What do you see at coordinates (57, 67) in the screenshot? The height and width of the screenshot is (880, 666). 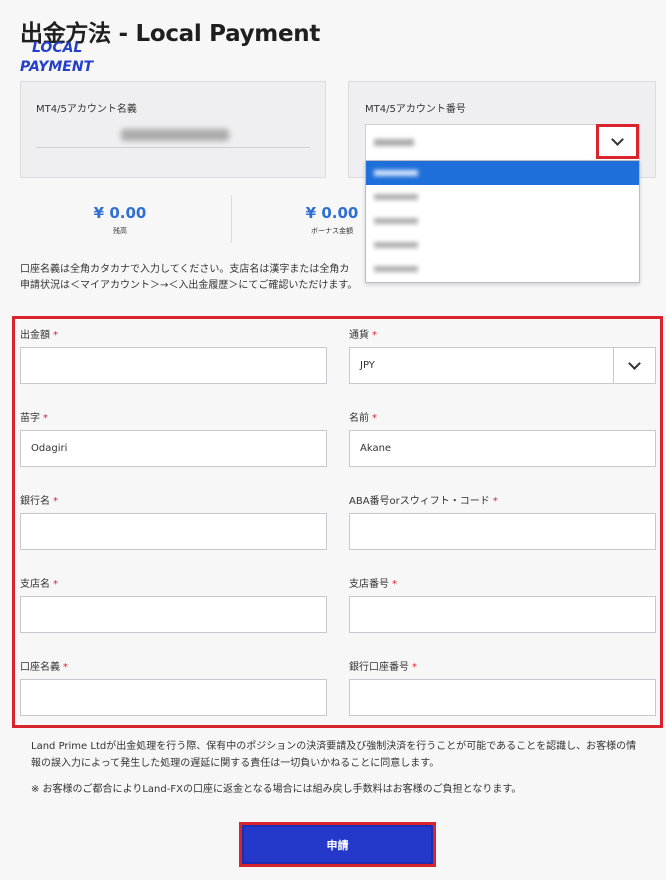 I see `logo-line2: PAYMENT` at bounding box center [57, 67].